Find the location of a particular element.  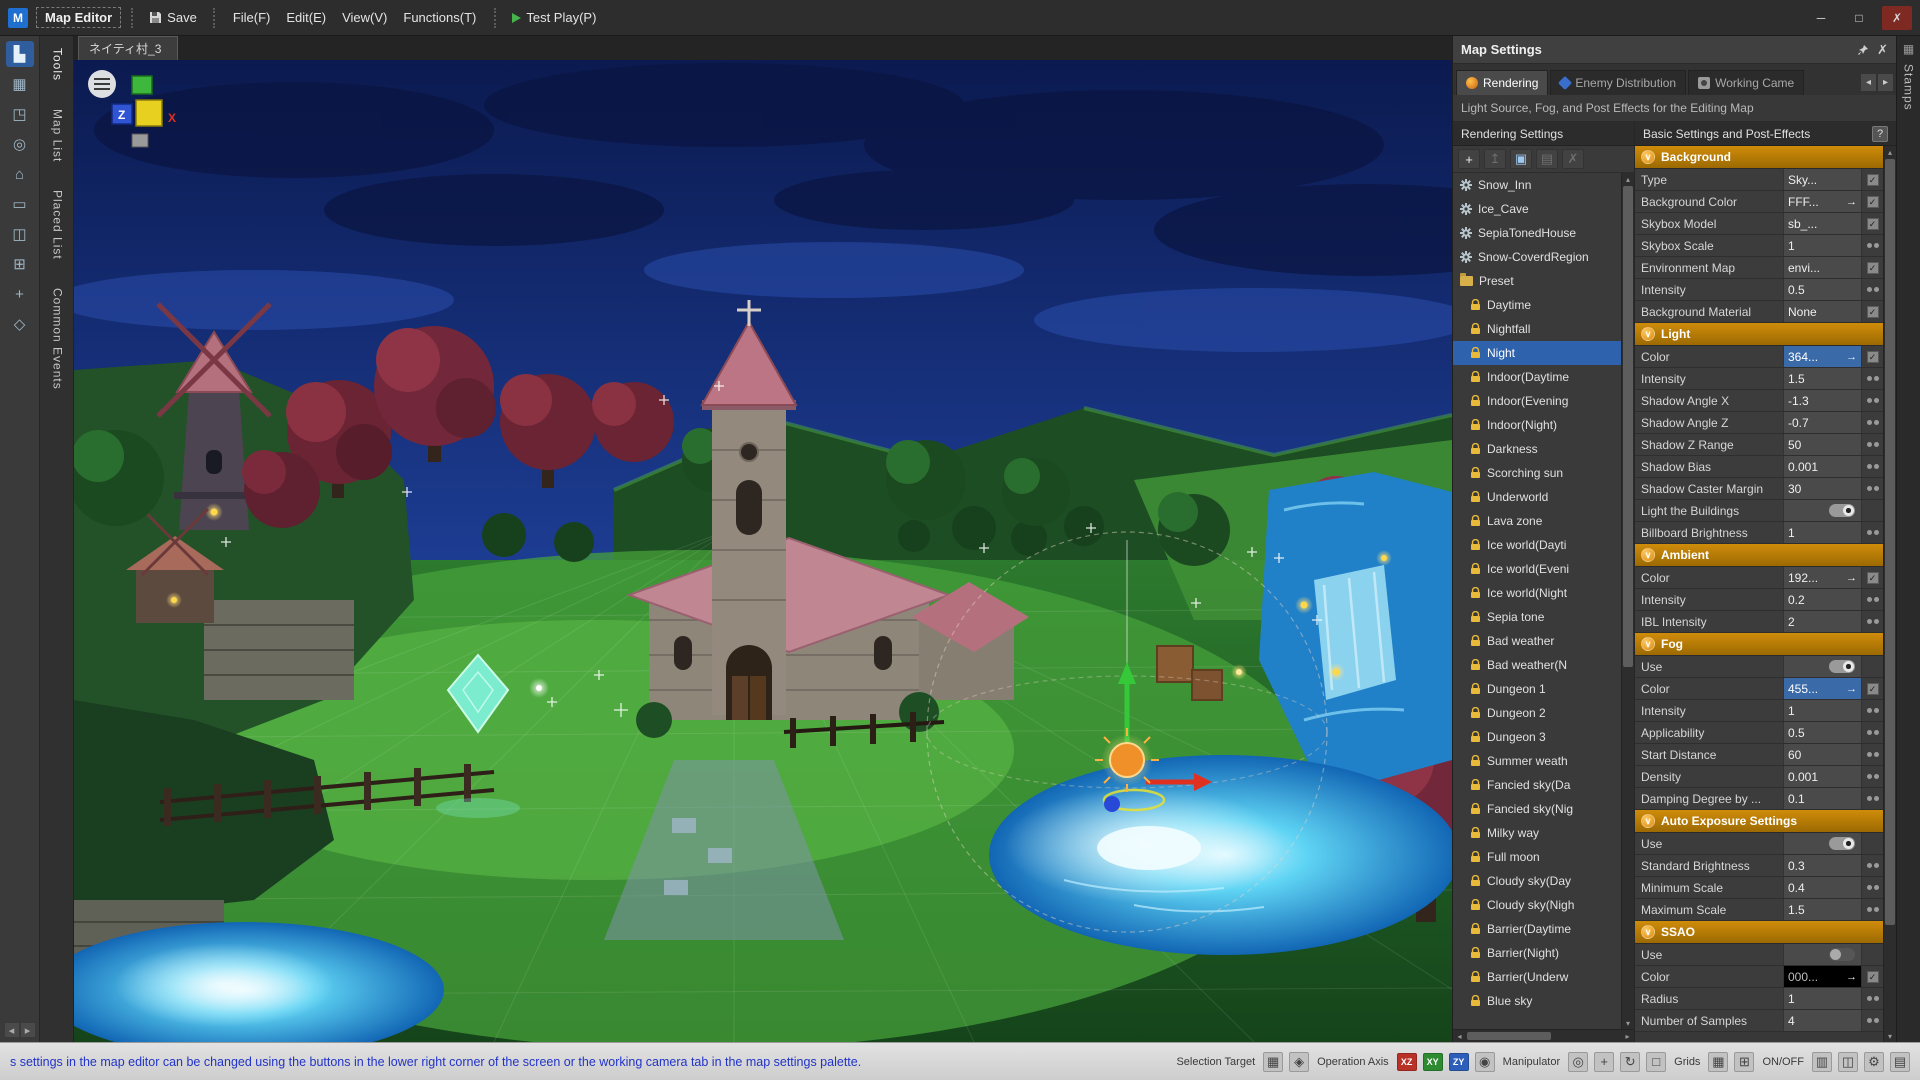

property-value: 1.5 → is located at coordinates (1822, 378).